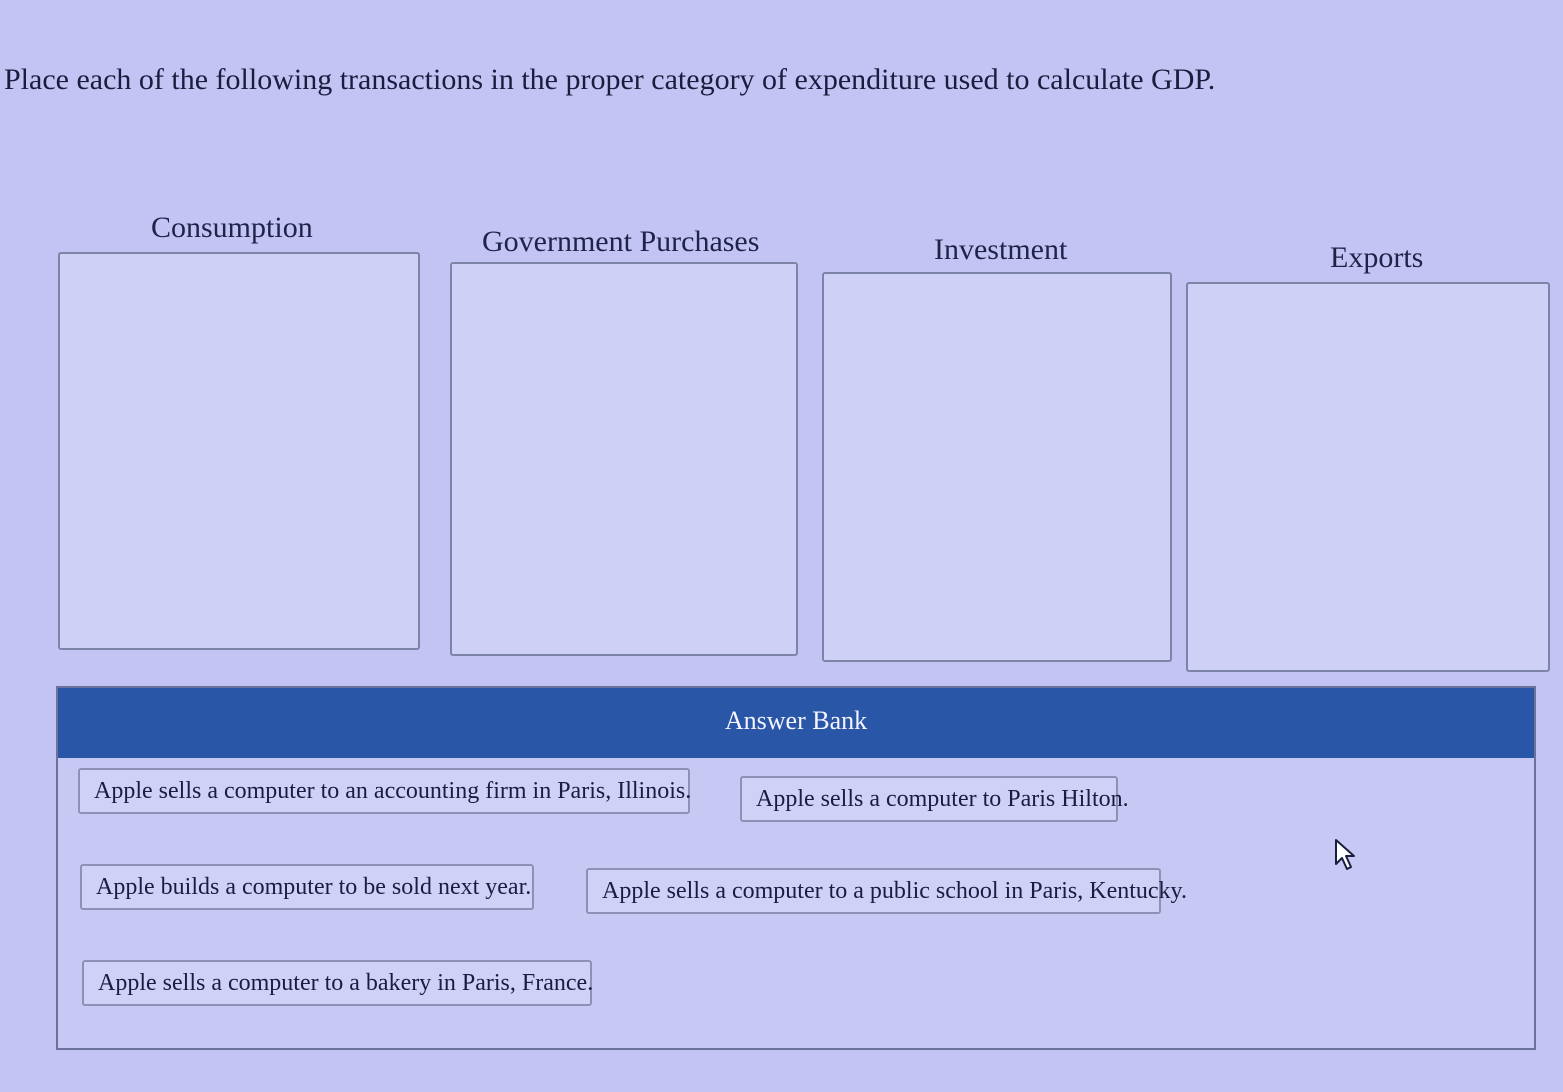  Describe the element at coordinates (1345, 854) in the screenshot. I see `mouse-pointer-icon` at that location.